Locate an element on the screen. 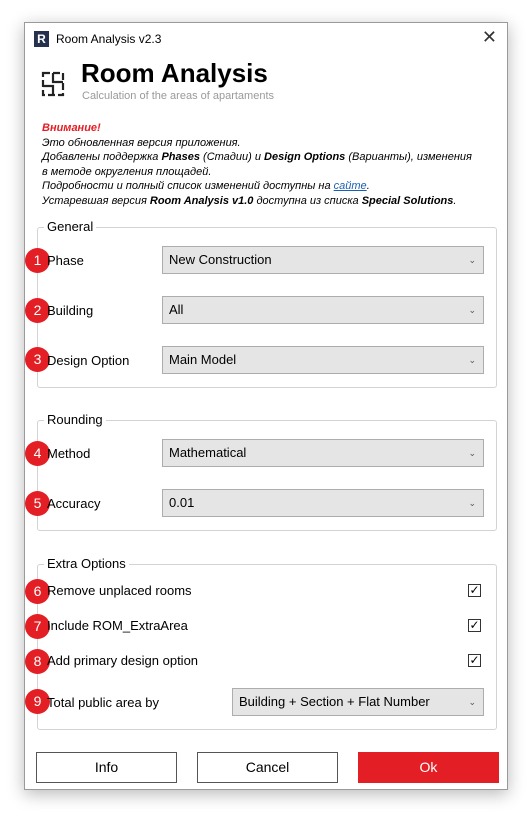 Image resolution: width=532 pixels, height=814 pixels. ok-button: Ok is located at coordinates (428, 767).